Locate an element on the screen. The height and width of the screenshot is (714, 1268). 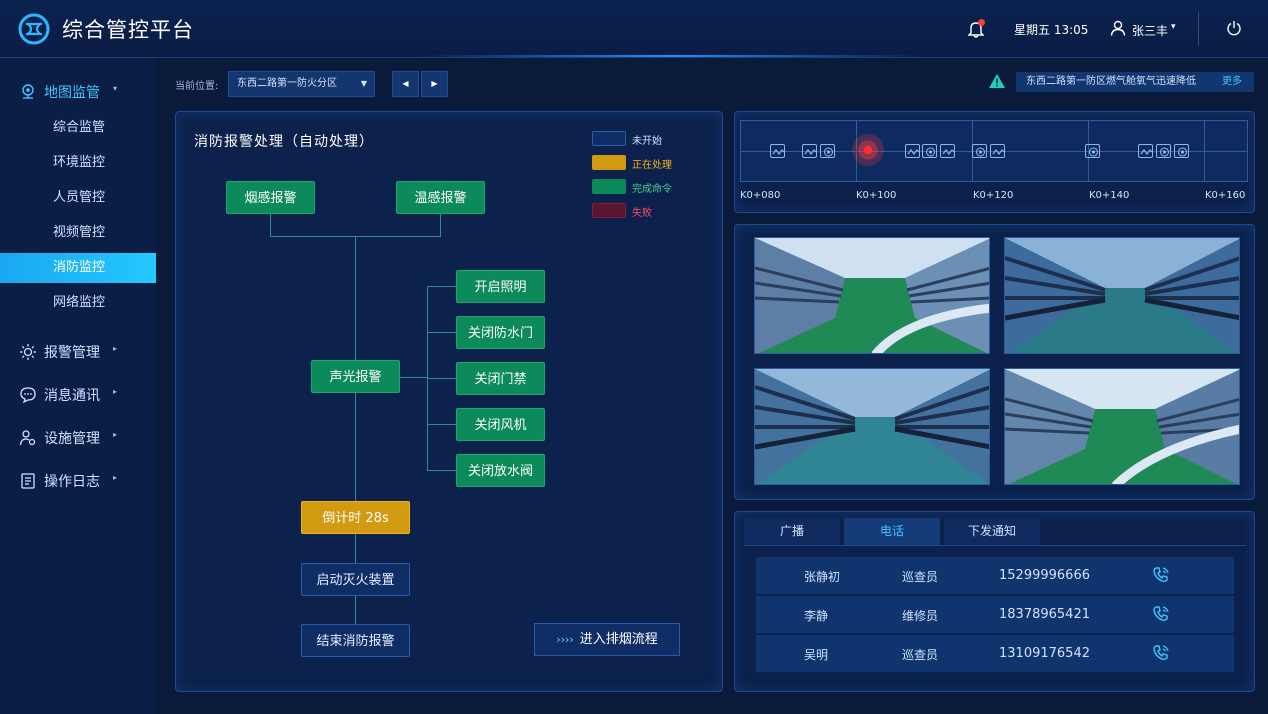
alert-more-link: 更多 is located at coordinates (1232, 82).